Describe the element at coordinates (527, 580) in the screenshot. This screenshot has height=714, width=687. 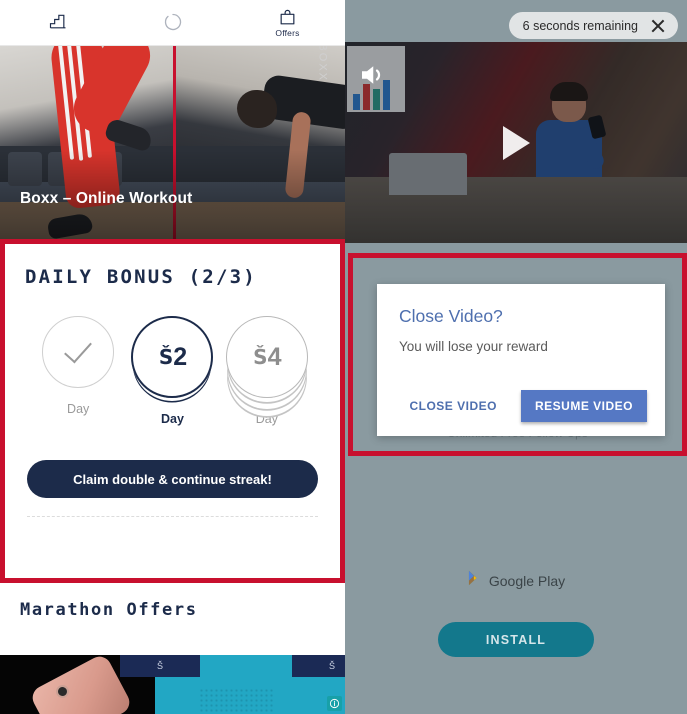
I see `store-name: Google Play` at that location.